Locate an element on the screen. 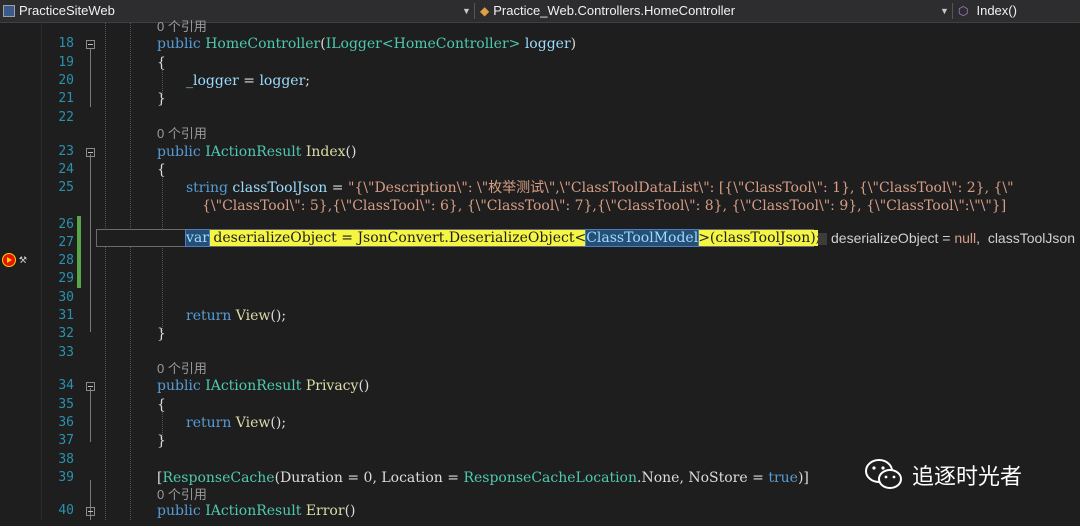 The image size is (1080, 526). code-line: 28 is located at coordinates (540, 261).